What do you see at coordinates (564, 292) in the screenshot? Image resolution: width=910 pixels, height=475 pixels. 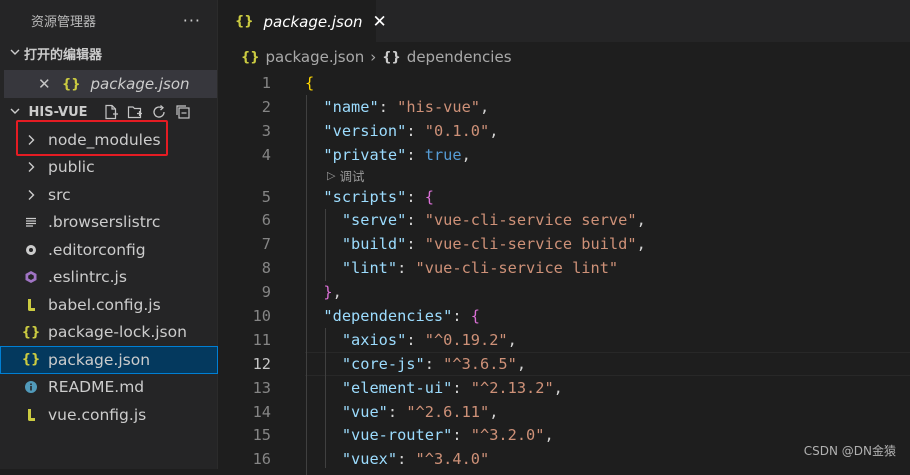 I see `code-line: 9 },` at bounding box center [564, 292].